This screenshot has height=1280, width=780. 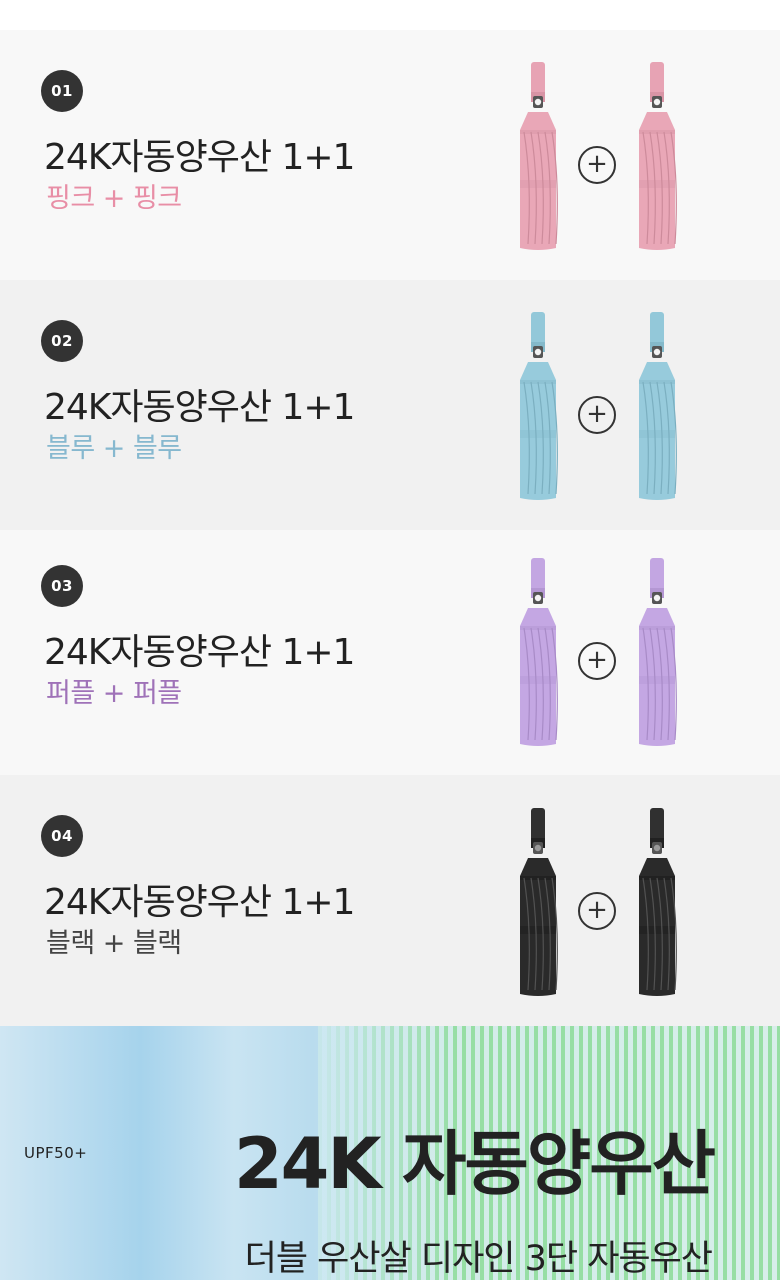 I want to click on banner-subtitle: 더블 우산살 디자인 3단 자동우산, so click(x=478, y=1259).